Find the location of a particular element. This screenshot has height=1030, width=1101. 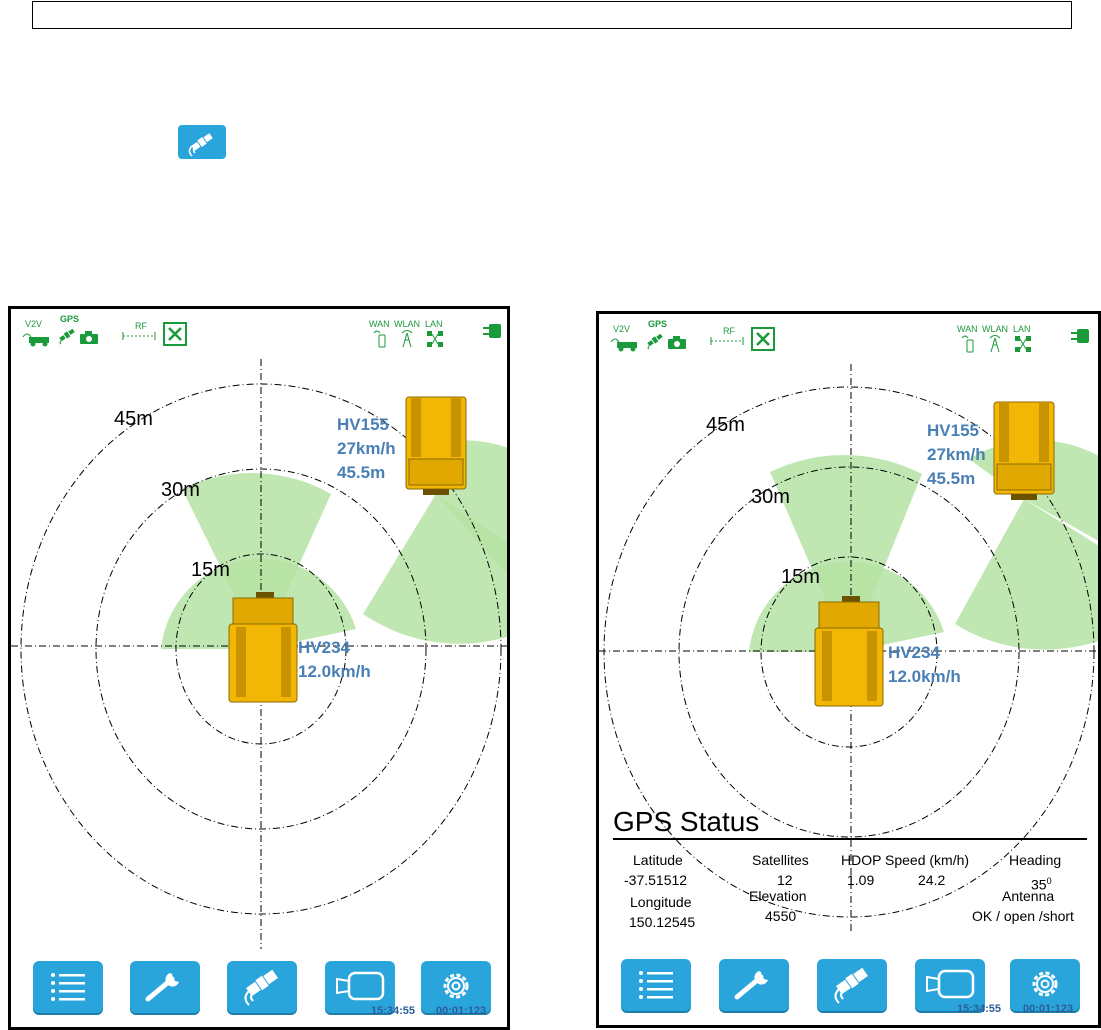

speed-value: 24.2 is located at coordinates (932, 880).